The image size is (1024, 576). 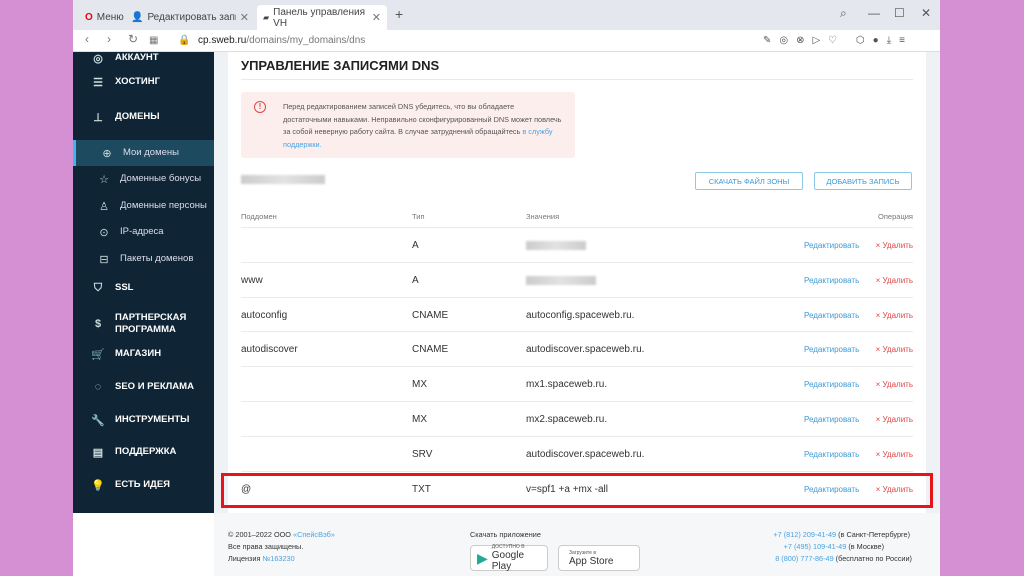 I want to click on minimize-button: —, so click(x=874, y=13).